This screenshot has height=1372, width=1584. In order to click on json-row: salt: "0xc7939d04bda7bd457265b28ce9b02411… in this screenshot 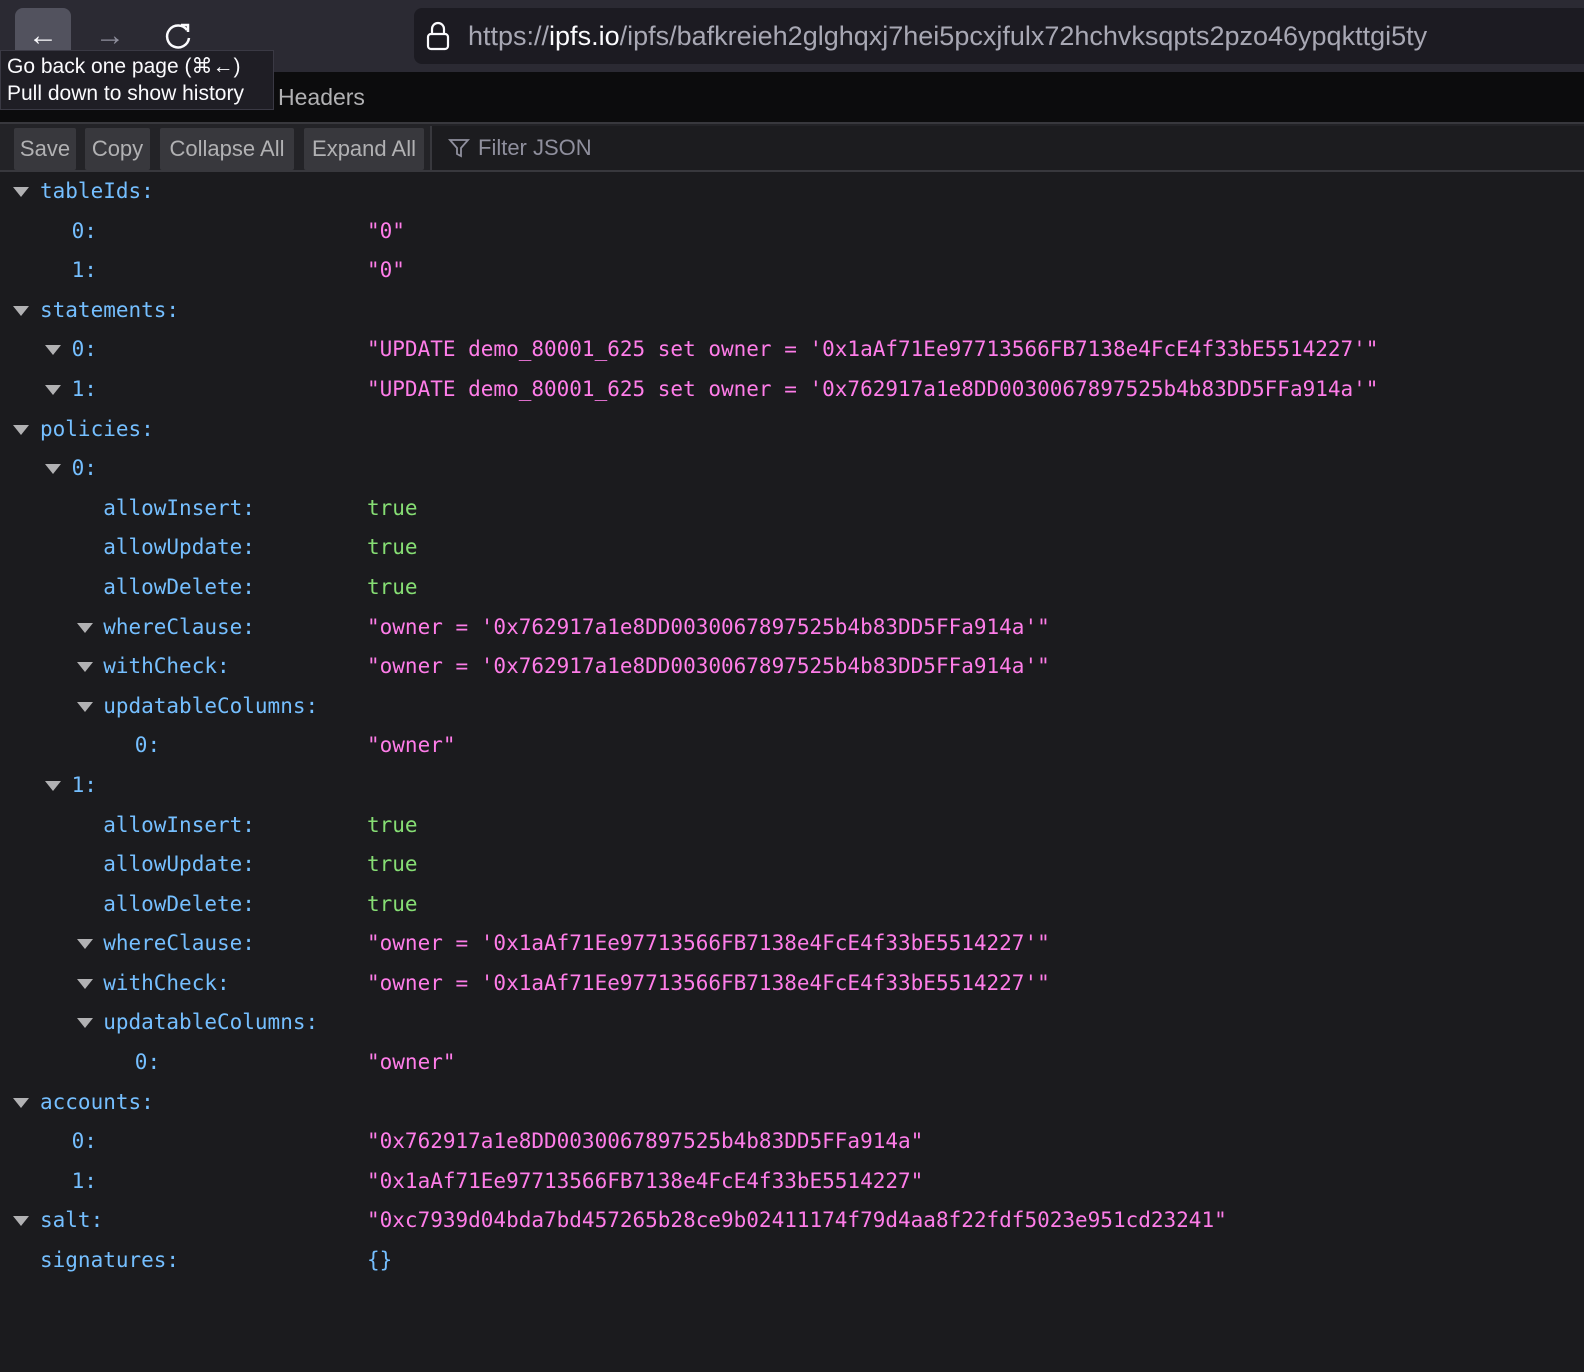, I will do `click(792, 1221)`.